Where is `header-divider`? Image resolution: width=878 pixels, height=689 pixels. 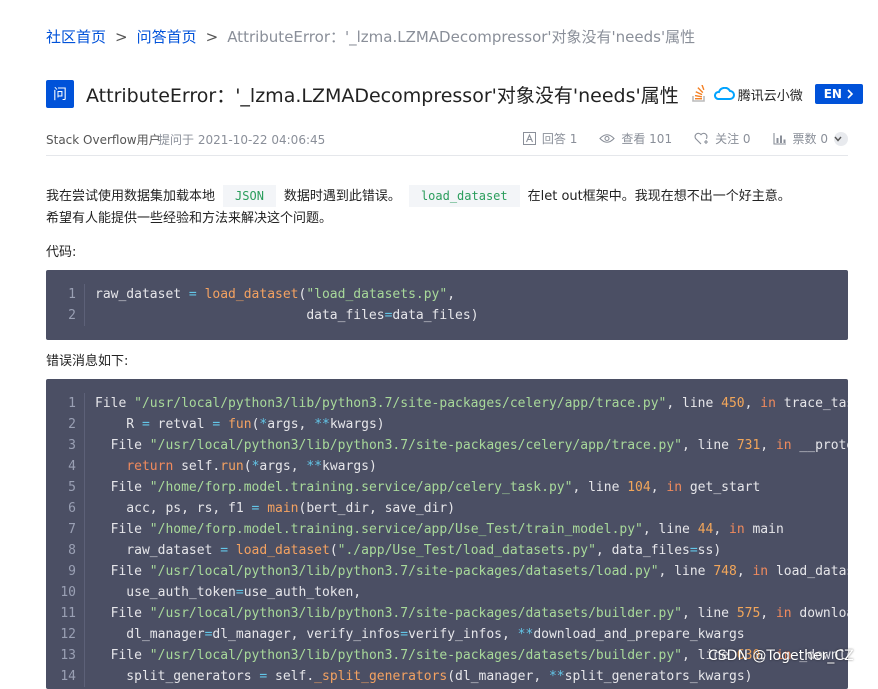
header-divider is located at coordinates (447, 155).